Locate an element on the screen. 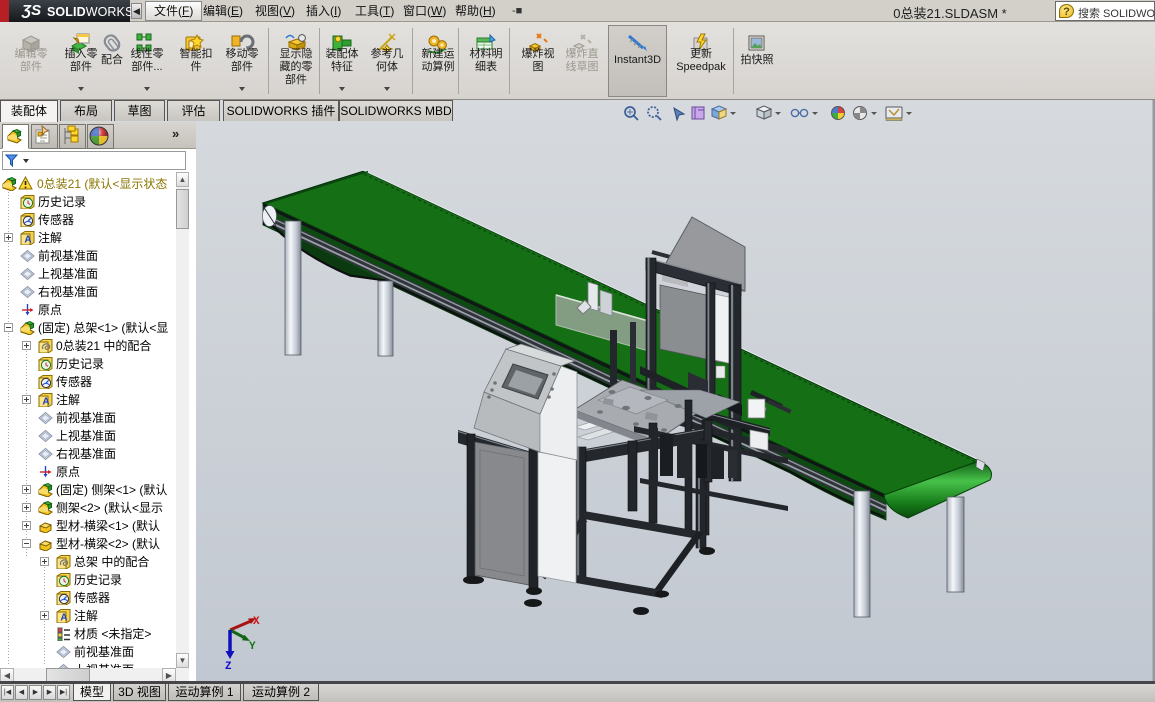 This screenshot has height=702, width=1155. svg-text: Y is located at coordinates (252, 647).